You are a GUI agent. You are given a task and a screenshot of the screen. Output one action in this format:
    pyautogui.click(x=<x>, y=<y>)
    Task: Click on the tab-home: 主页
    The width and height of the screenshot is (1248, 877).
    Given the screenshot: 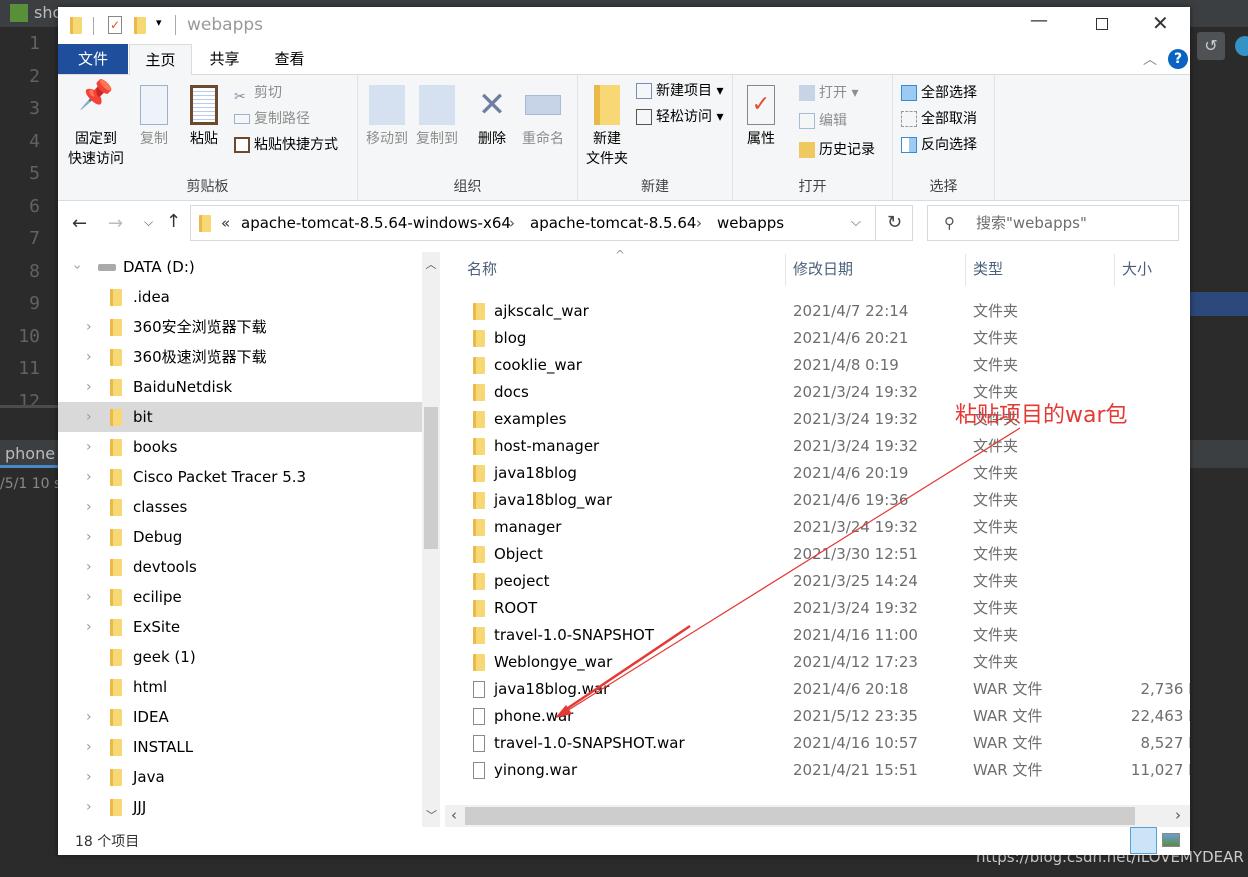 What is the action you would take?
    pyautogui.click(x=160, y=59)
    